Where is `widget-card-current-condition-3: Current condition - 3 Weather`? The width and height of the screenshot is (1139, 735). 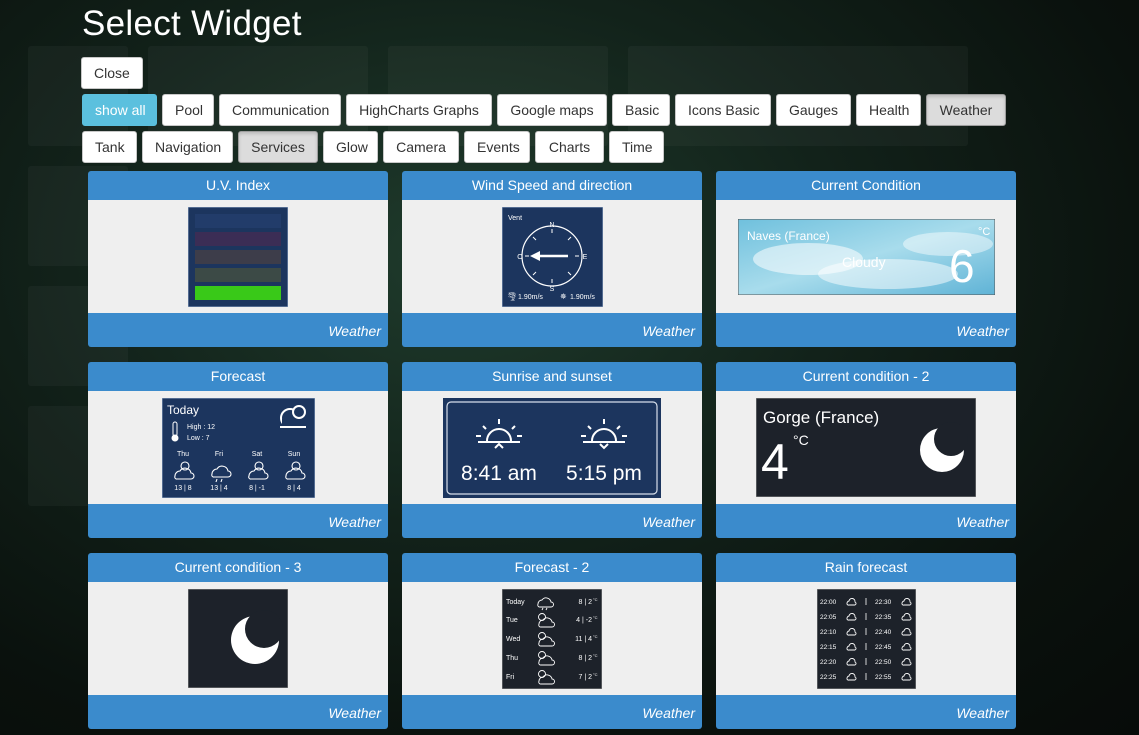
widget-card-current-condition-3: Current condition - 3 Weather is located at coordinates (238, 641).